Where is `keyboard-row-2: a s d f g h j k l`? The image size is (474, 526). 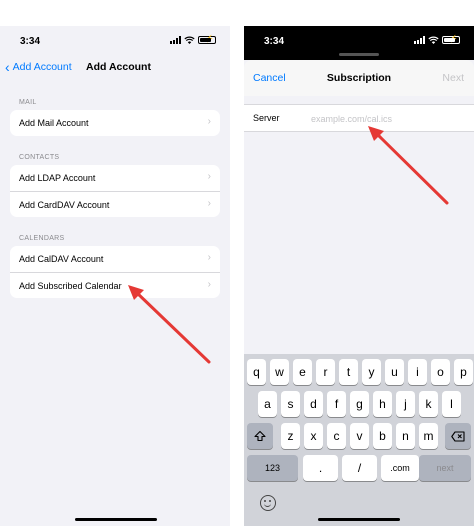
keyboard-row-2: a s d f g h j k l is located at coordinates (359, 404).